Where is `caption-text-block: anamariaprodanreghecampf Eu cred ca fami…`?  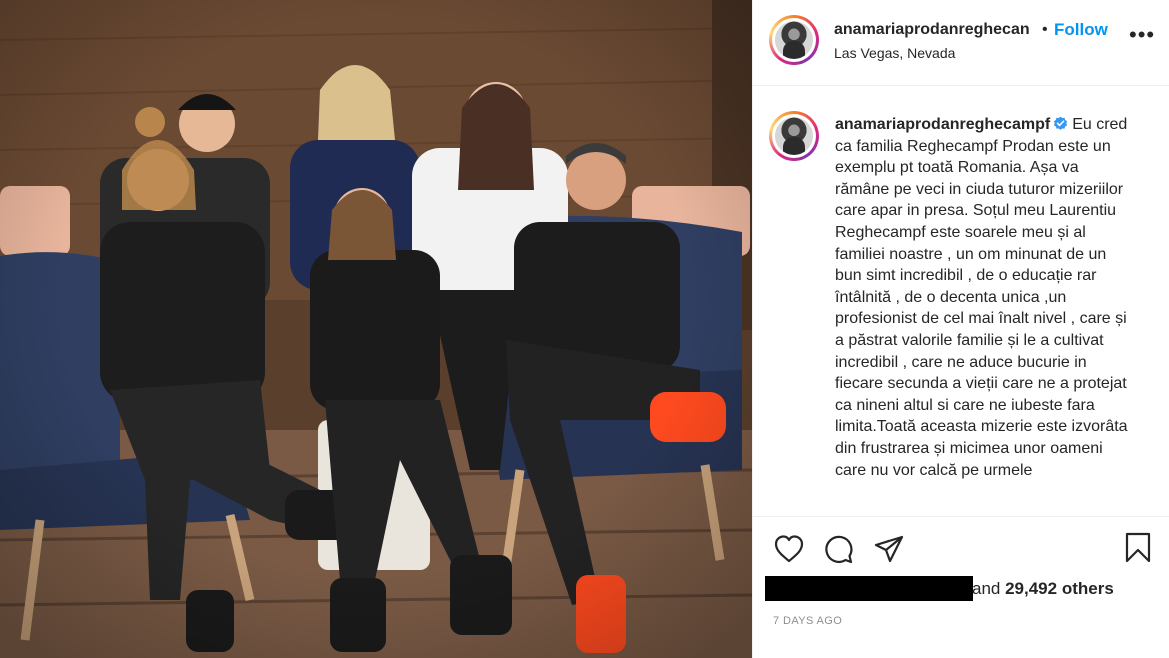
caption-text-block: anamariaprodanreghecampf Eu cred ca fami… is located at coordinates (985, 297).